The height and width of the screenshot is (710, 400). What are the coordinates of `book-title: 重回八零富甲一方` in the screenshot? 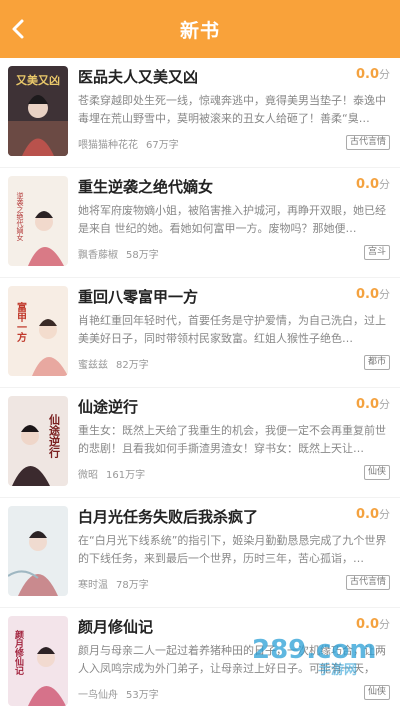 It's located at (138, 297).